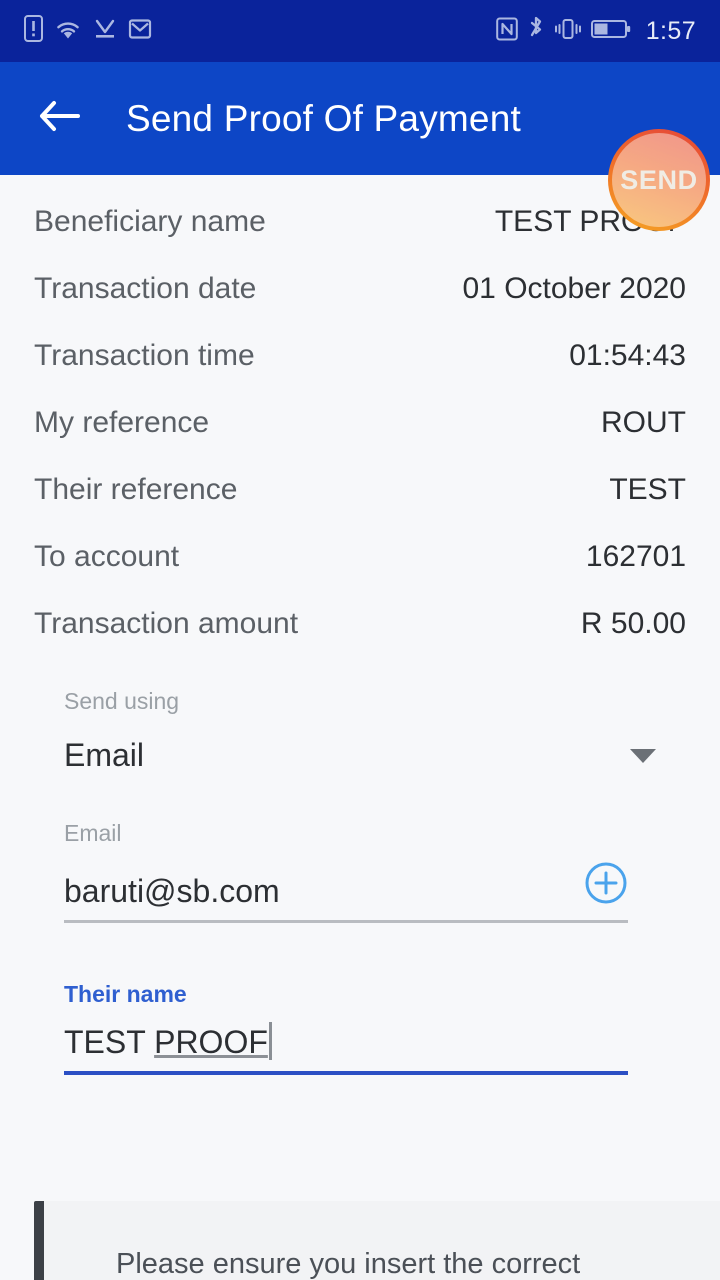  Describe the element at coordinates (574, 288) in the screenshot. I see `row-value: 01 October 2020` at that location.